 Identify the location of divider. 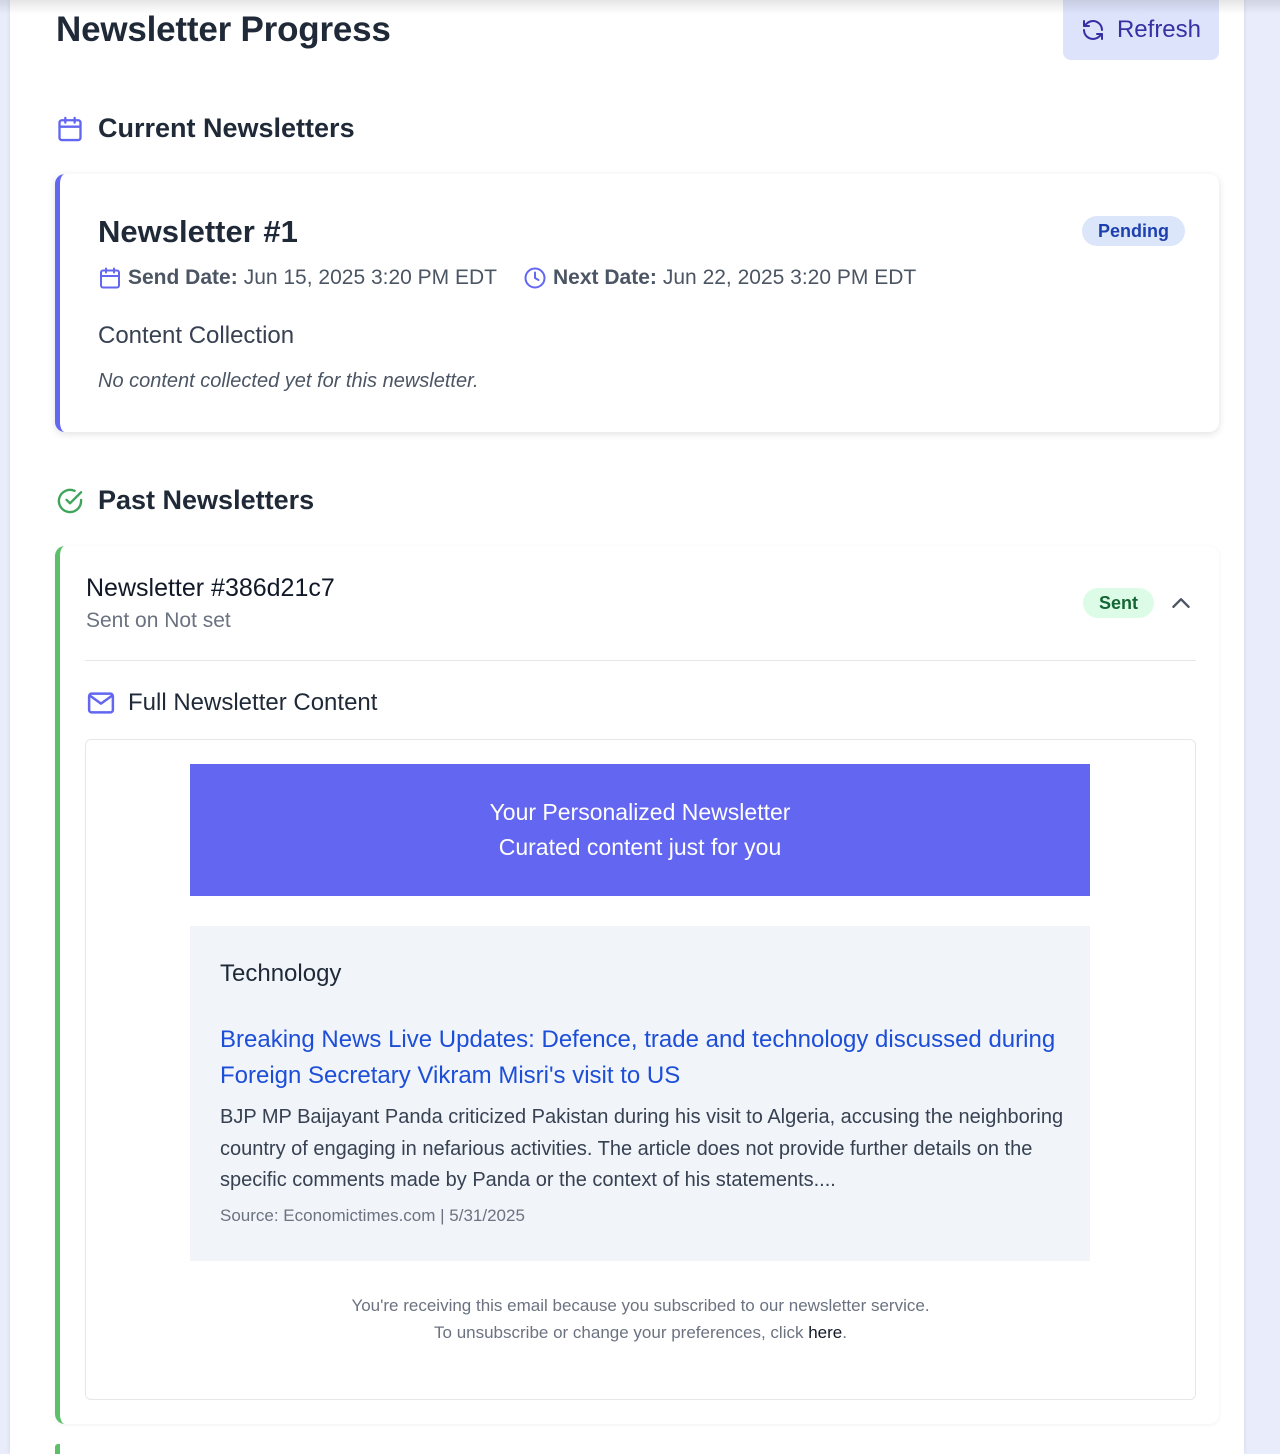
(640, 660).